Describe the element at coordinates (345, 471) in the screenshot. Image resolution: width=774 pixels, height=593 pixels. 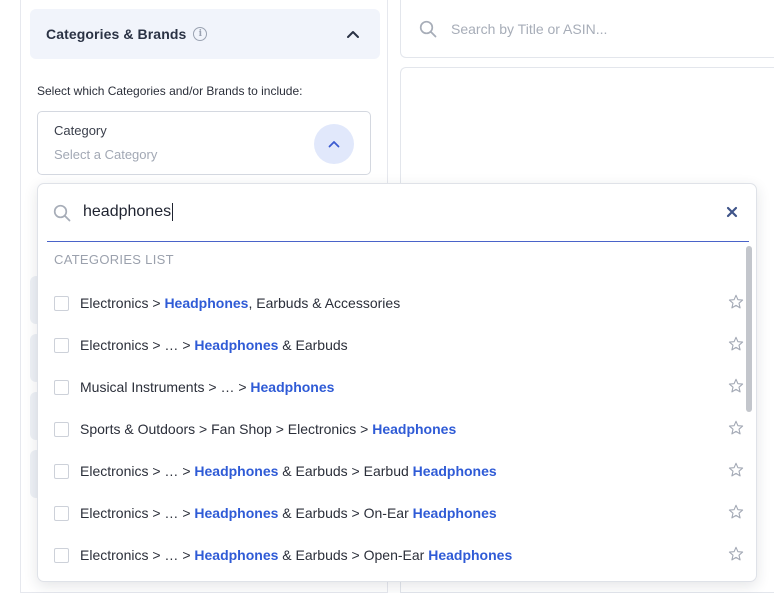
I see `path-segment: & Earbuds > Earbud` at that location.